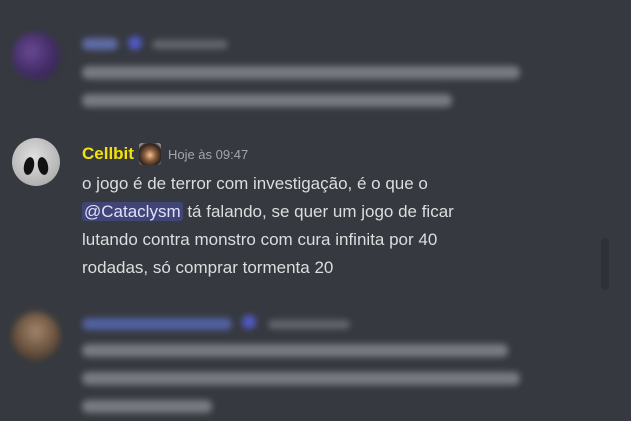 This screenshot has height=421, width=631. I want to click on message-text: tá falando, se quer um jogo de ficar, so click(318, 211).